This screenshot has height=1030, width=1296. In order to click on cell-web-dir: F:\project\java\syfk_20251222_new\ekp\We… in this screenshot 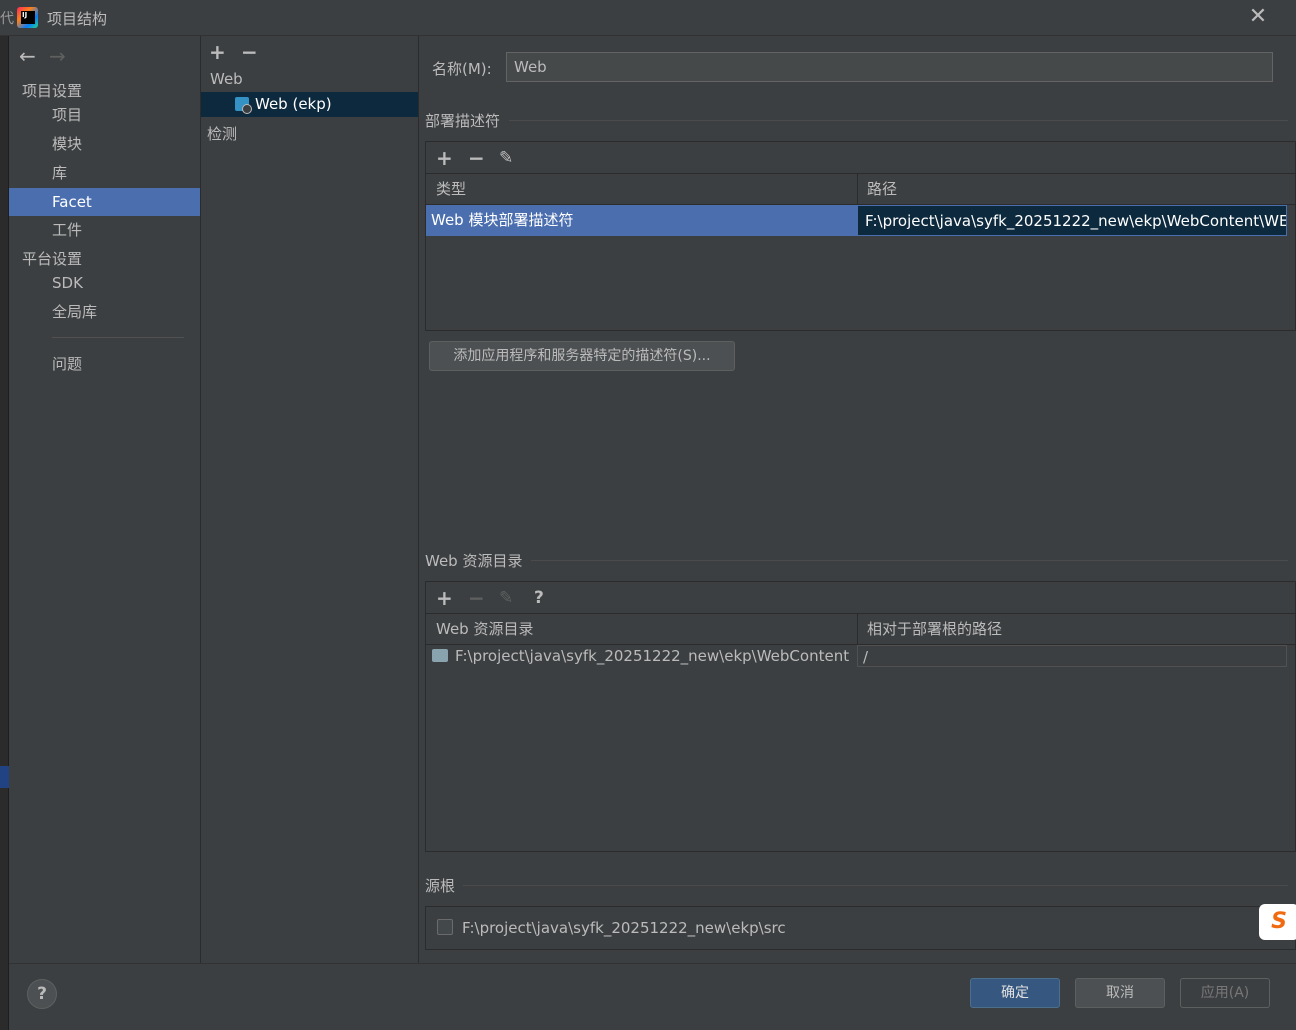, I will do `click(653, 656)`.